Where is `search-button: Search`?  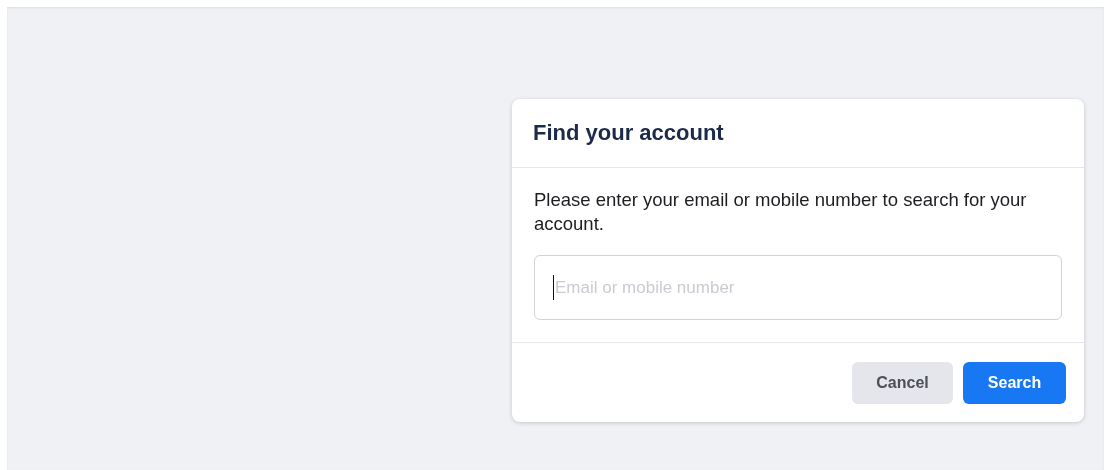
search-button: Search is located at coordinates (1014, 383).